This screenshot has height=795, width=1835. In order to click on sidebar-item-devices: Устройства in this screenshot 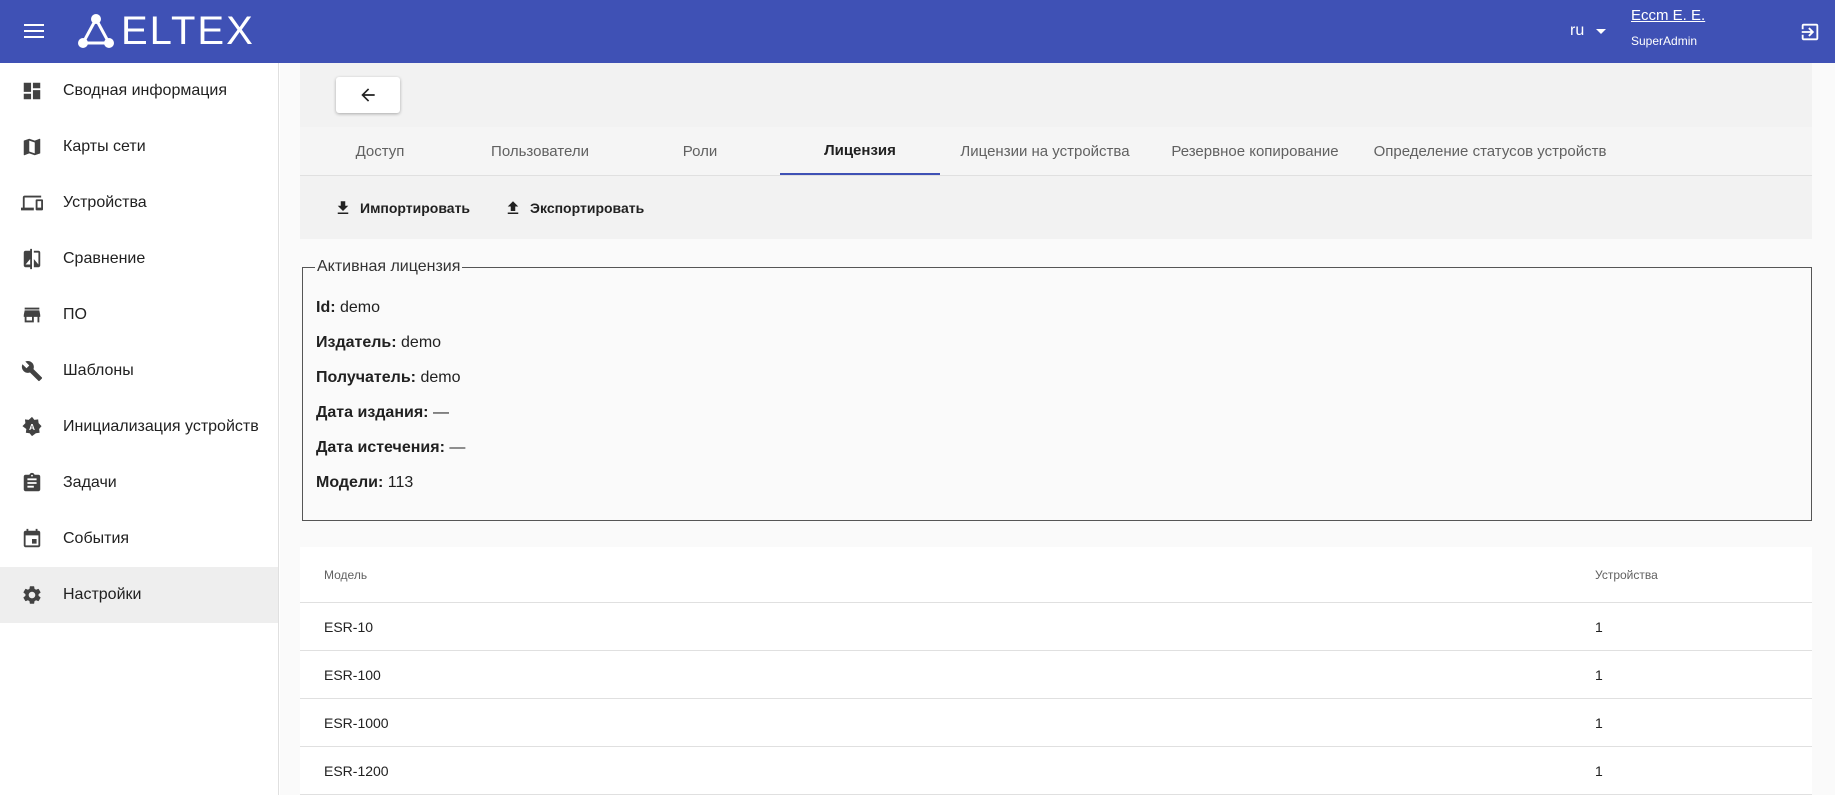, I will do `click(139, 203)`.